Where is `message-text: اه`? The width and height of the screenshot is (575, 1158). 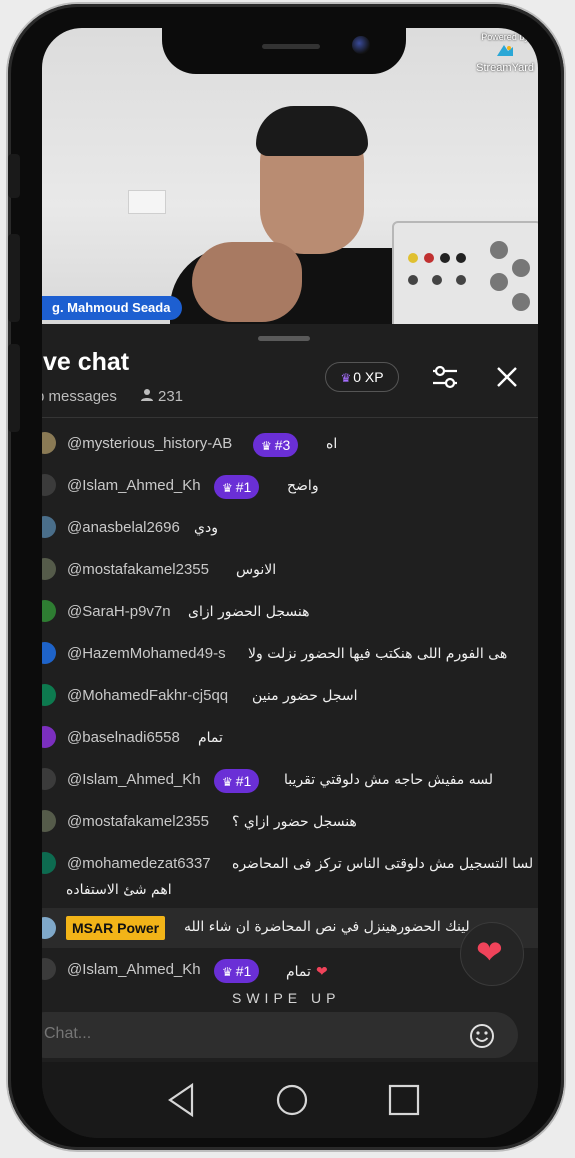 message-text: اه is located at coordinates (332, 444).